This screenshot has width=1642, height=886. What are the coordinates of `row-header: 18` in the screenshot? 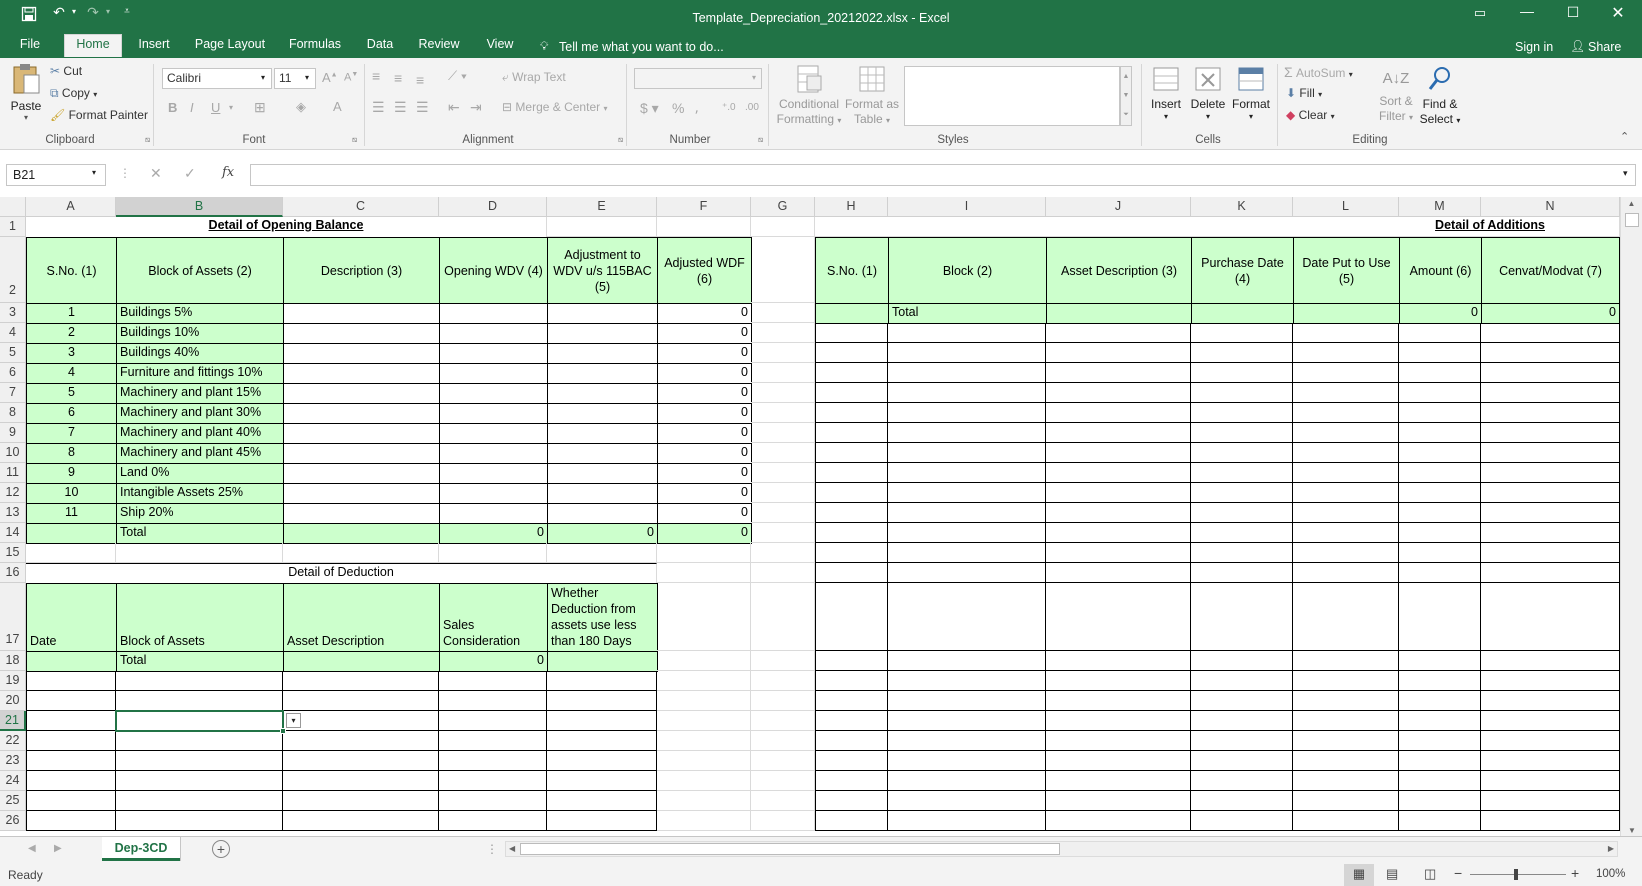 It's located at (13, 661).